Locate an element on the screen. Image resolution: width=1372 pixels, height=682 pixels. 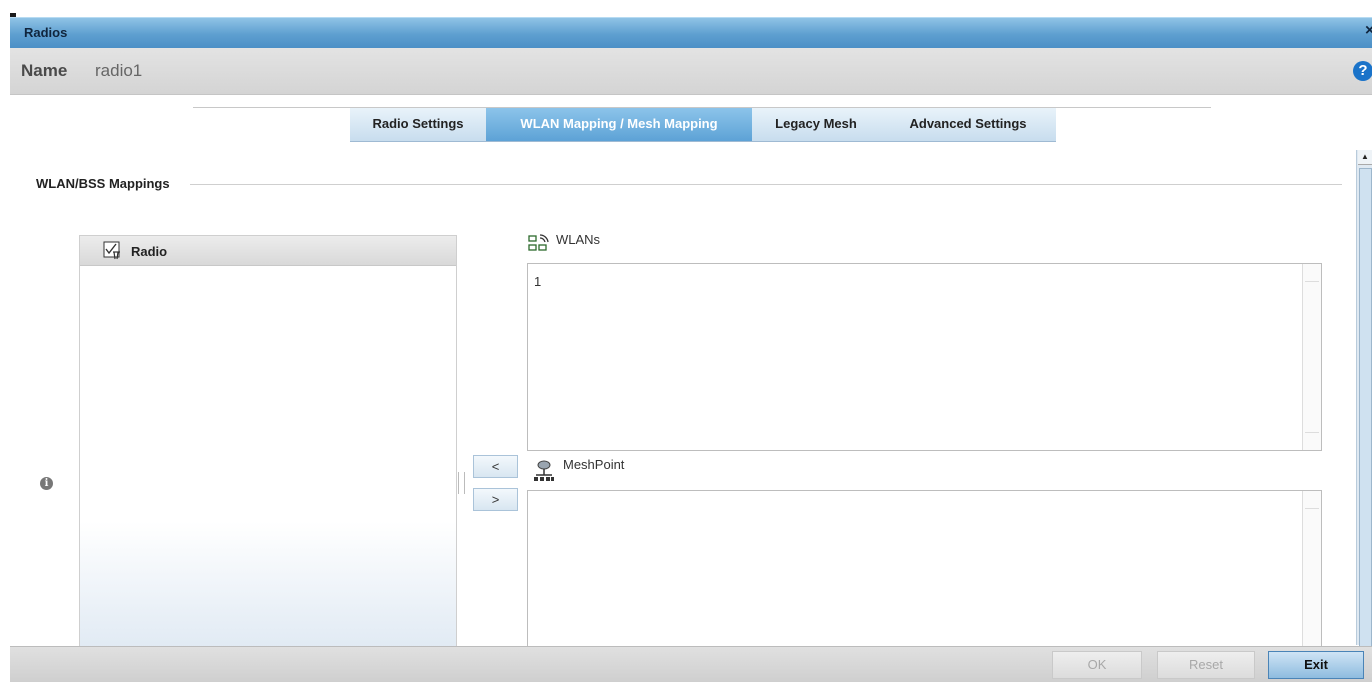
info-icon: i is located at coordinates (46, 483).